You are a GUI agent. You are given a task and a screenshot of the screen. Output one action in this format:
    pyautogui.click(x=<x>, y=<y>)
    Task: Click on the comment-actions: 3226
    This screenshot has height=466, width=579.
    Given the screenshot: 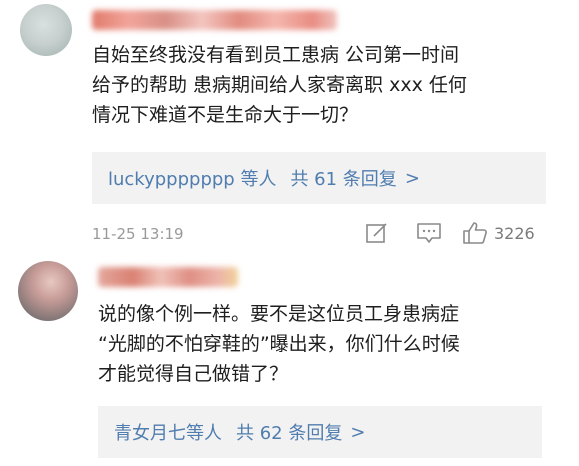 What is the action you would take?
    pyautogui.click(x=447, y=233)
    